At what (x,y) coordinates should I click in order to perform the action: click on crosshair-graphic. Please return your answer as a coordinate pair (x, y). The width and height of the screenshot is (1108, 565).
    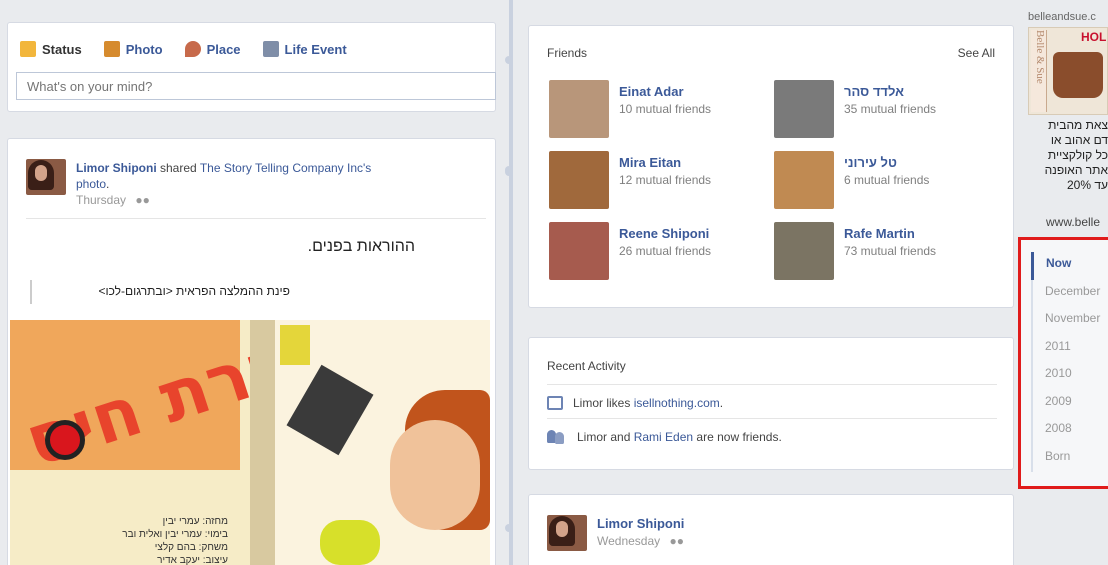
    Looking at the image, I should click on (65, 440).